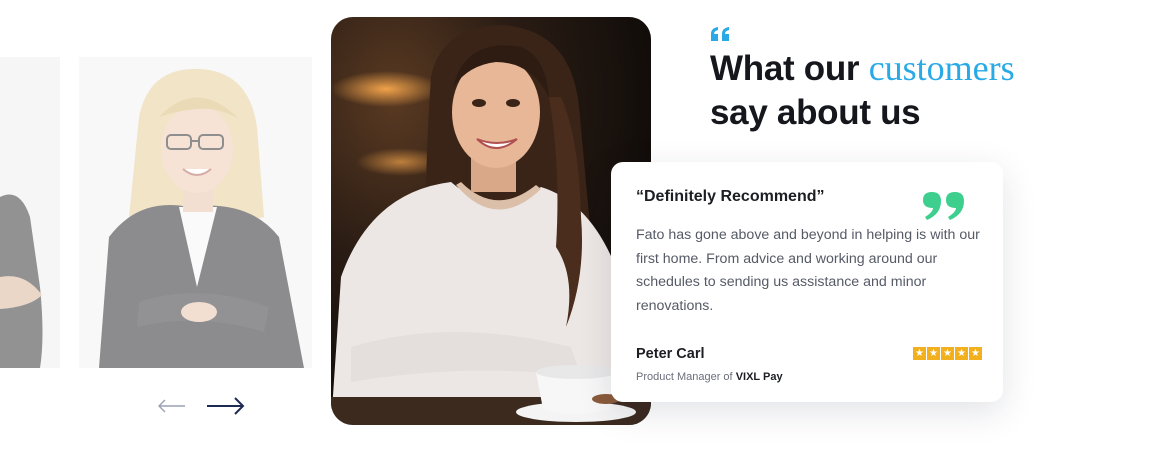  I want to click on testimonial-author: Peter Carl, so click(670, 354).